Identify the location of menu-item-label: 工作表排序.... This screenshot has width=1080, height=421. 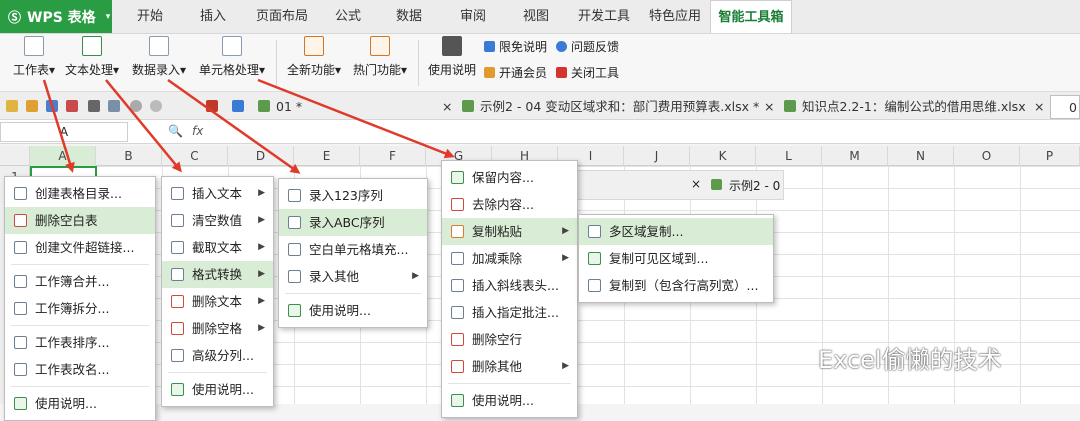
(72, 342).